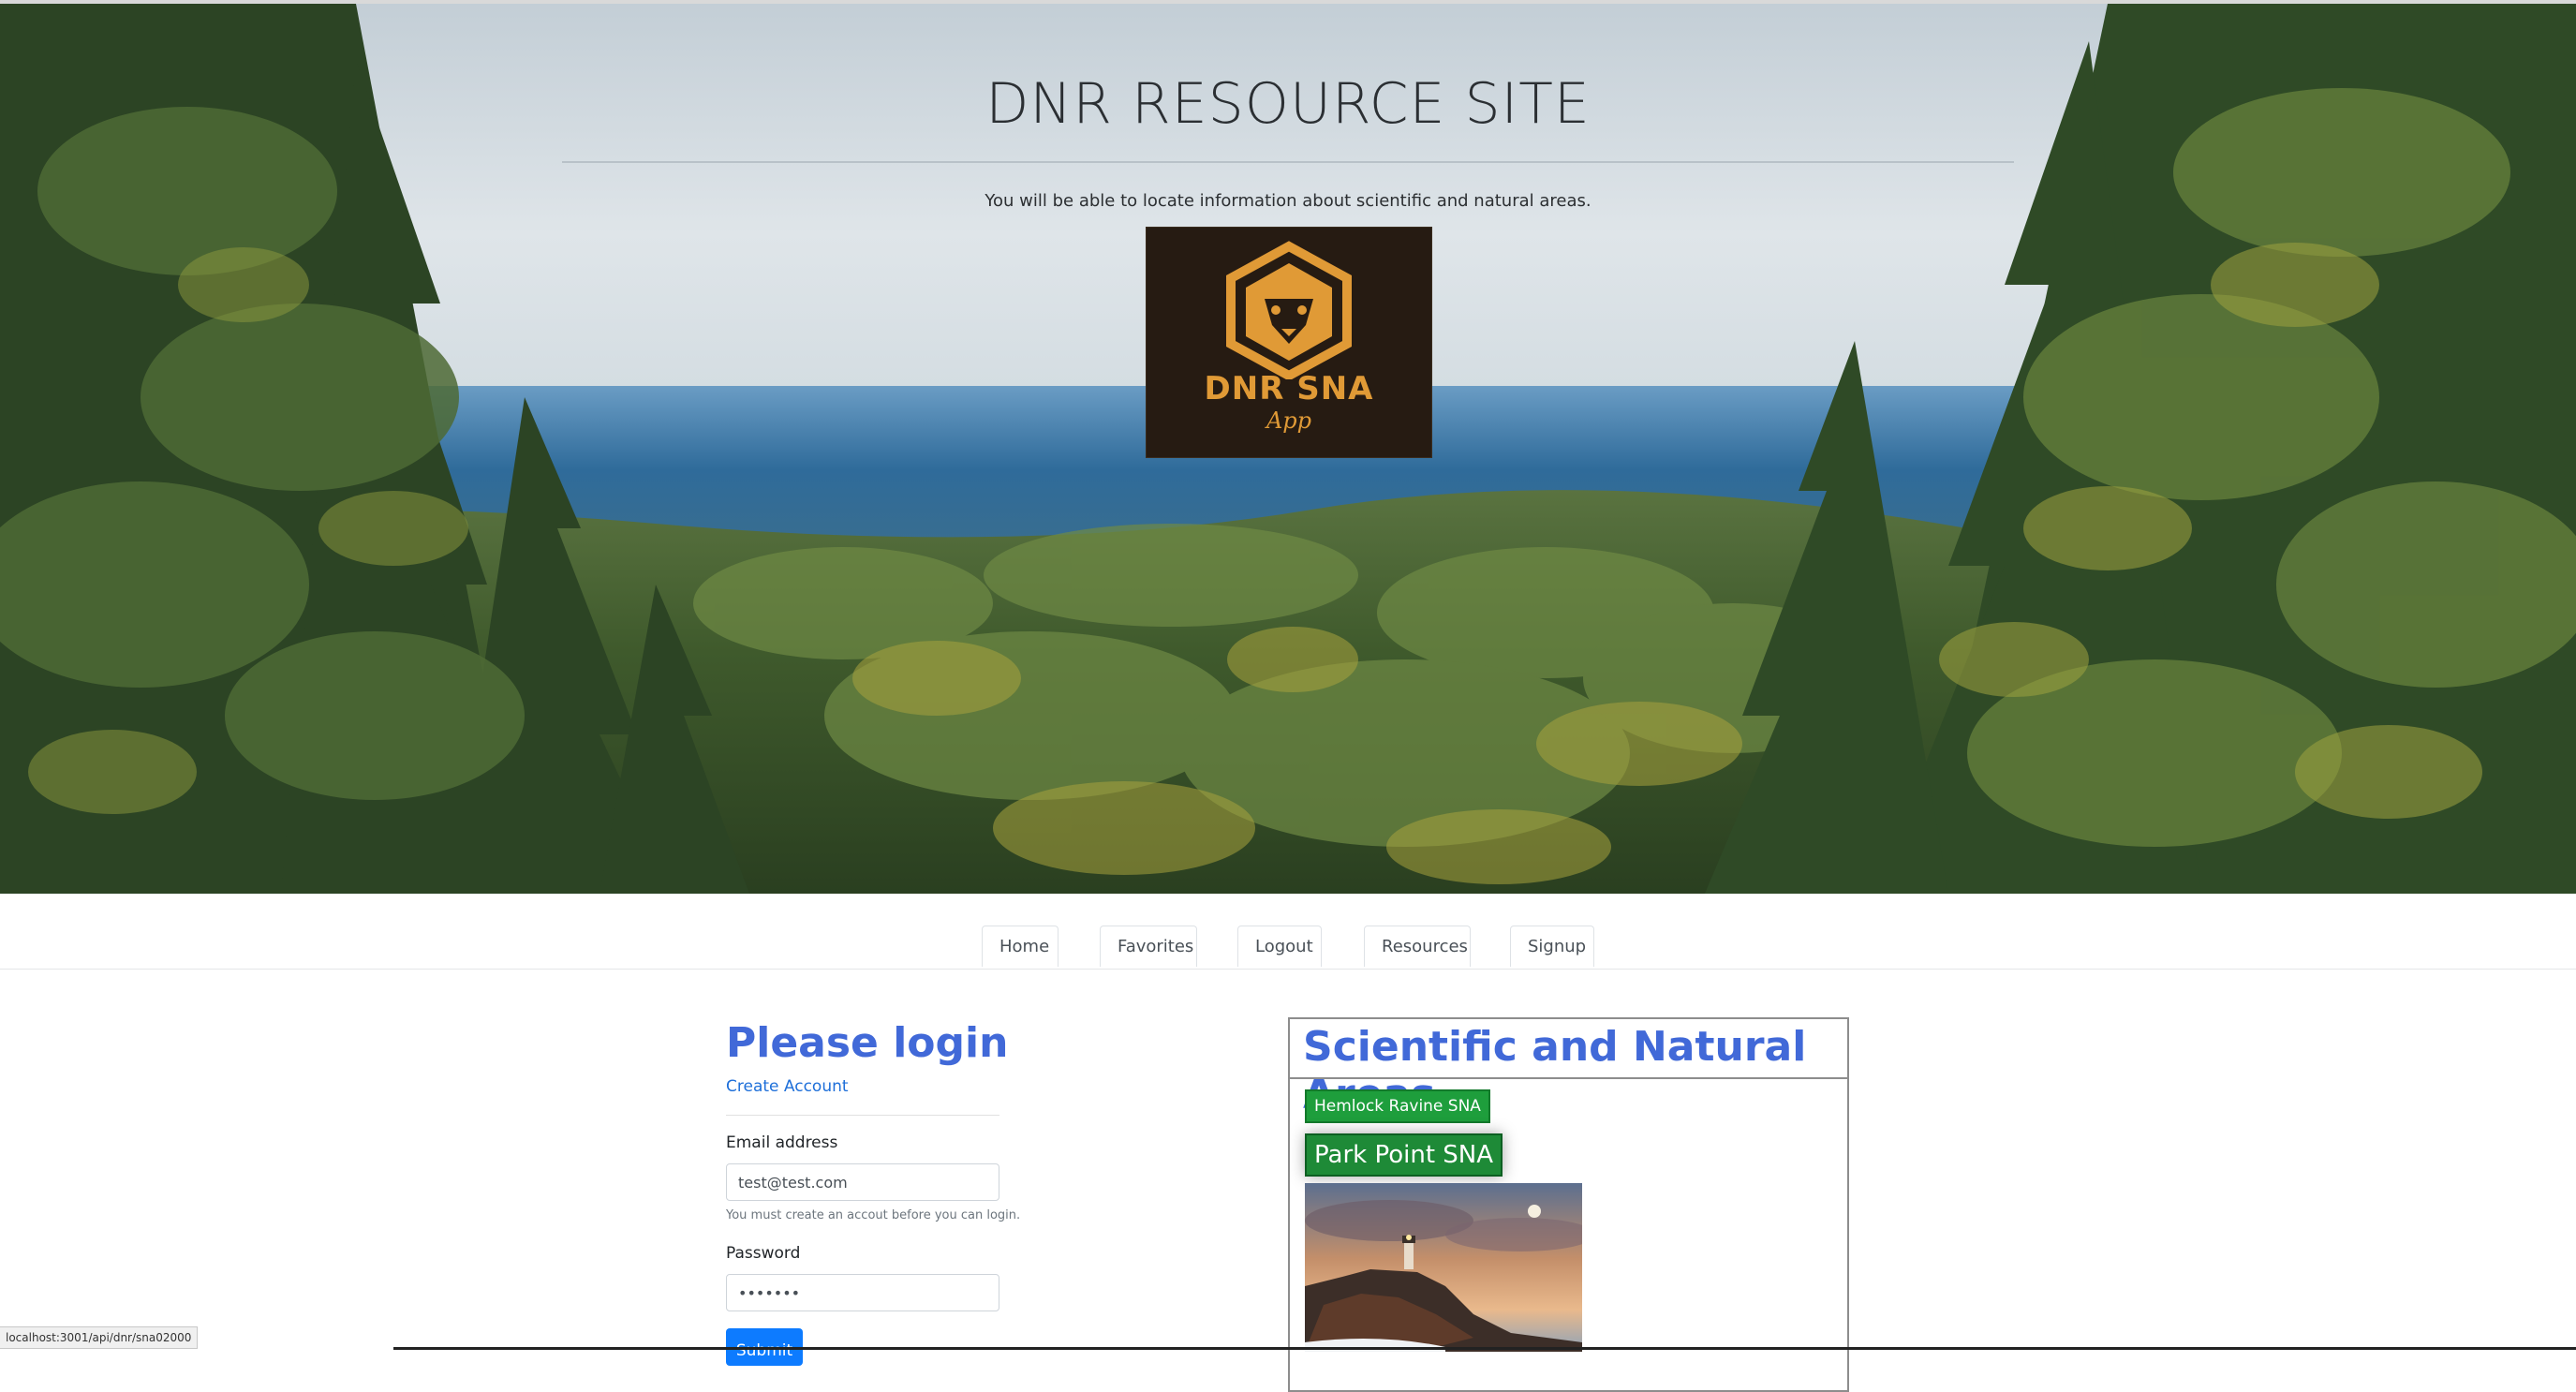 Image resolution: width=2576 pixels, height=1392 pixels. Describe the element at coordinates (1552, 946) in the screenshot. I see `tab-signup: Signup` at that location.